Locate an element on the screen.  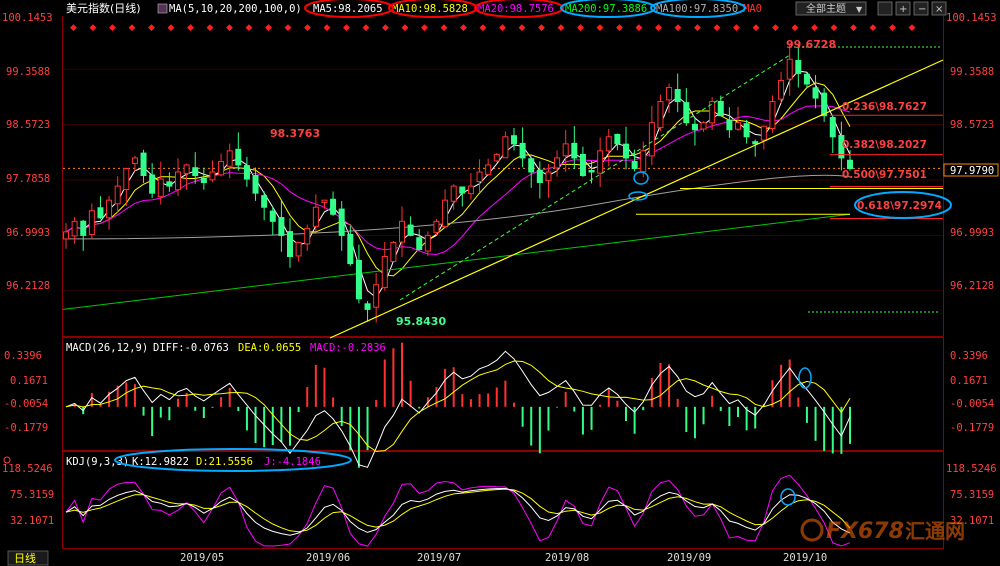
ma100-value: MA100:97.8350 is located at coordinates (697, 9).